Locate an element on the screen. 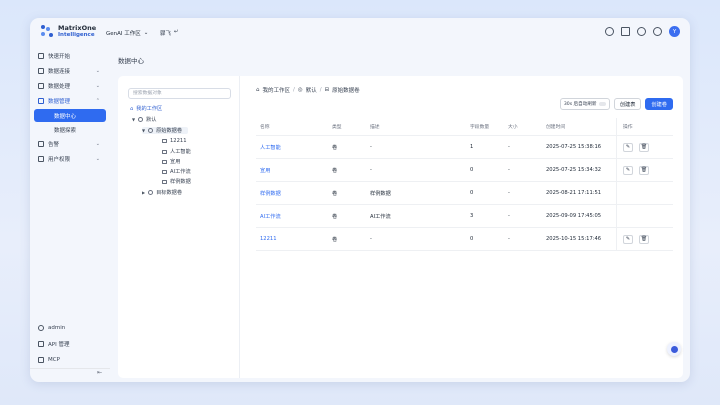 The width and height of the screenshot is (720, 405). tree-node-folder: AI工作流 is located at coordinates (176, 171).